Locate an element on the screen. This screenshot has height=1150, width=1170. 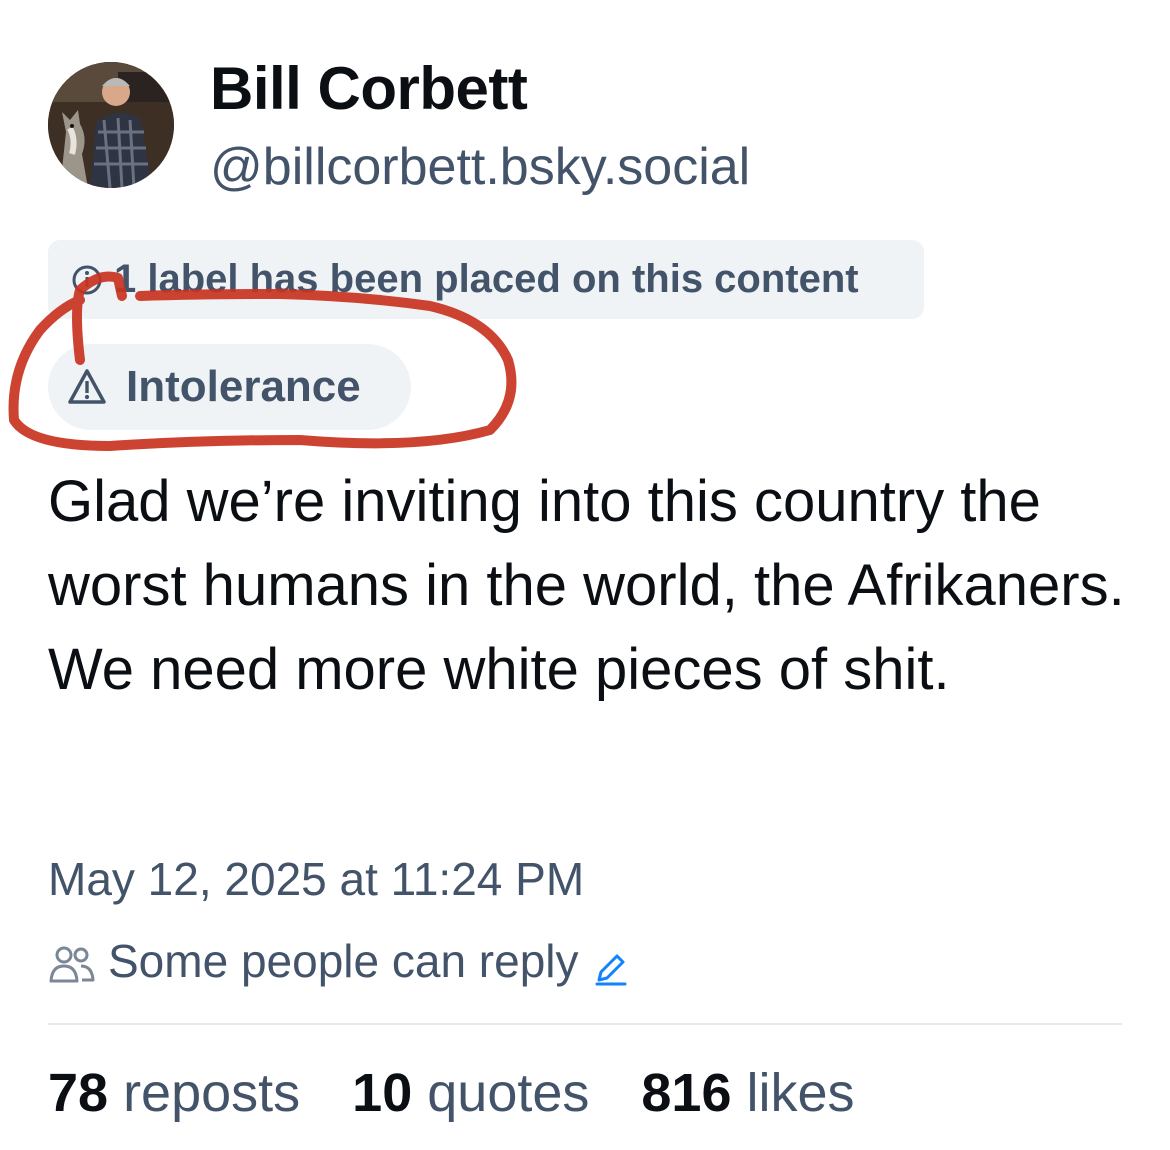
info-icon is located at coordinates (87, 280).